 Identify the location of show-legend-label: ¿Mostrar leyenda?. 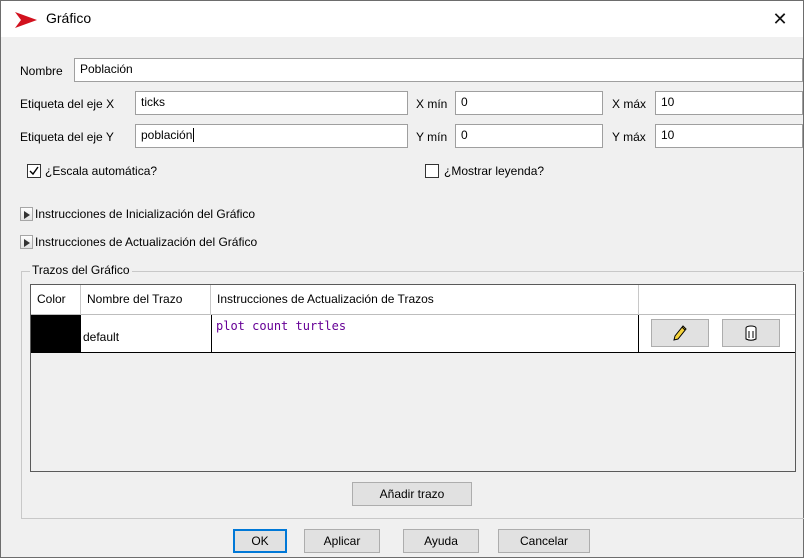
(494, 171).